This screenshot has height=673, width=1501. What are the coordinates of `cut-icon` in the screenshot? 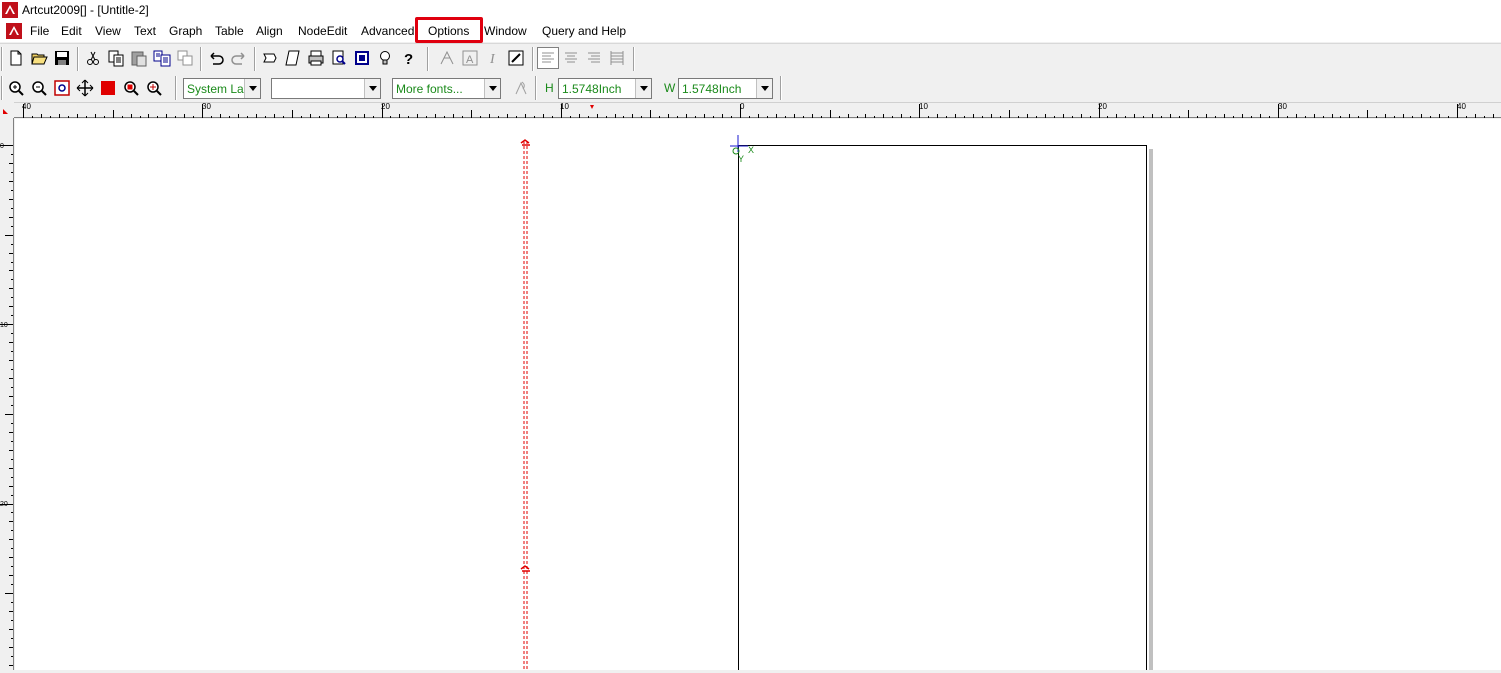 It's located at (93, 58).